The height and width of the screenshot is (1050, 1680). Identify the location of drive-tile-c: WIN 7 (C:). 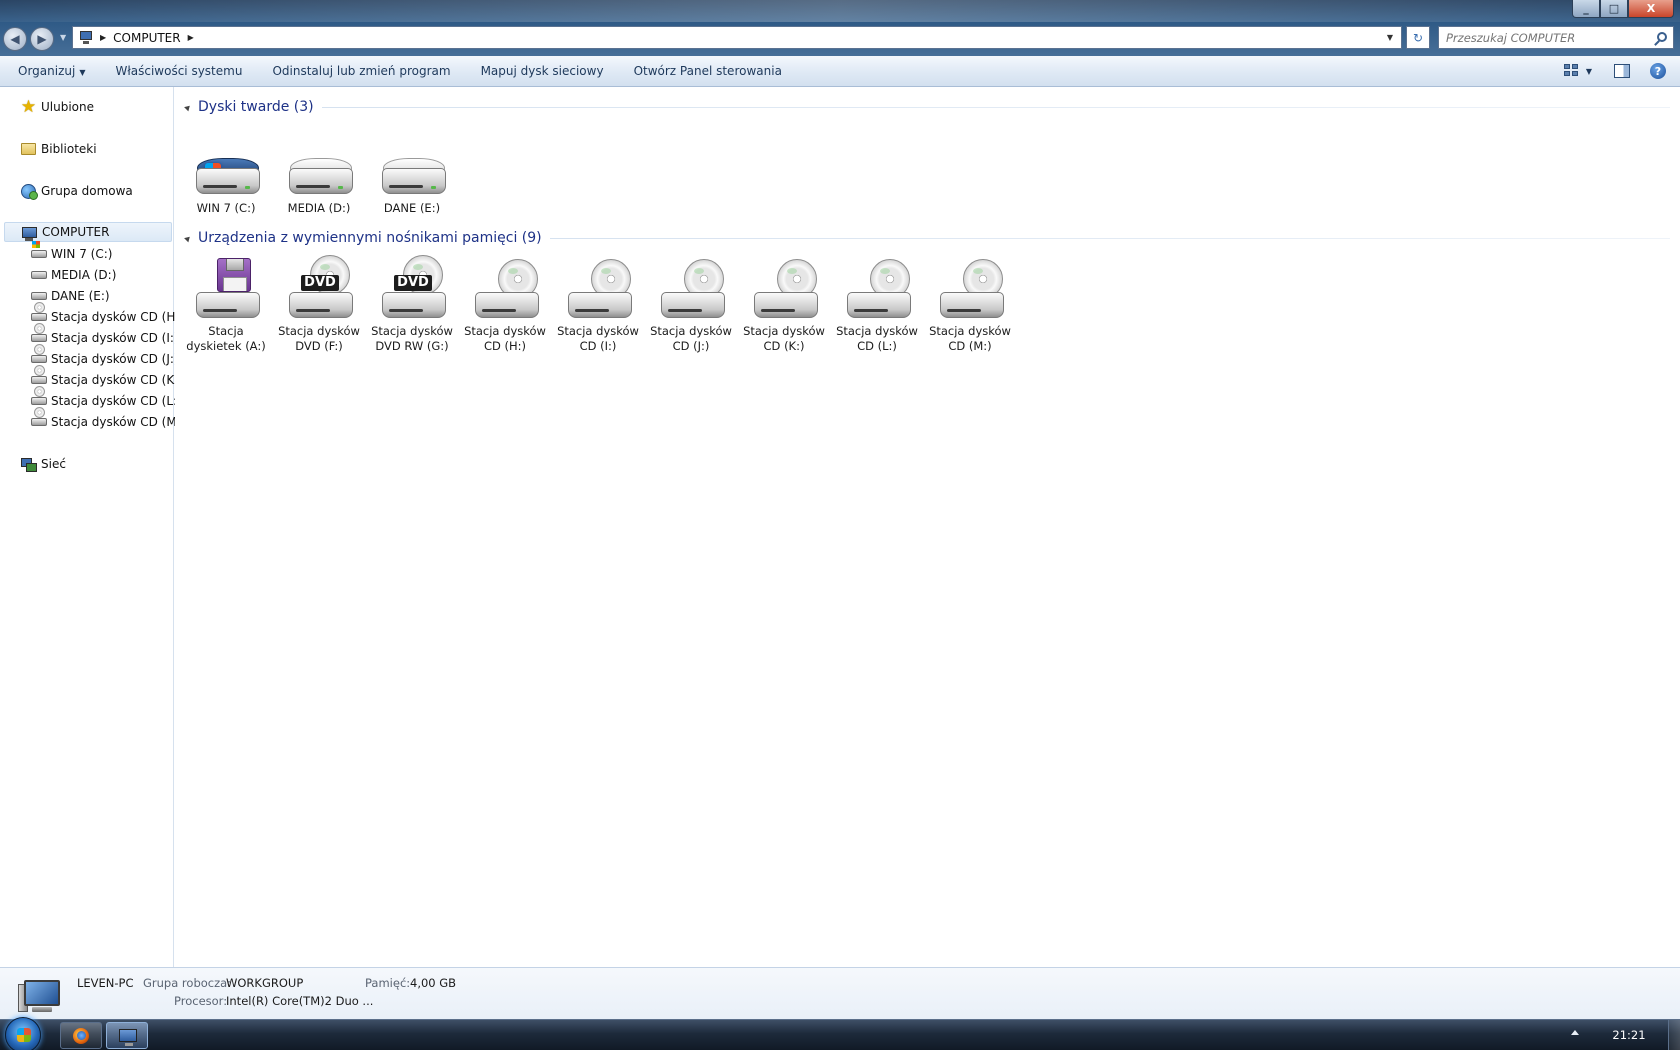
(226, 186).